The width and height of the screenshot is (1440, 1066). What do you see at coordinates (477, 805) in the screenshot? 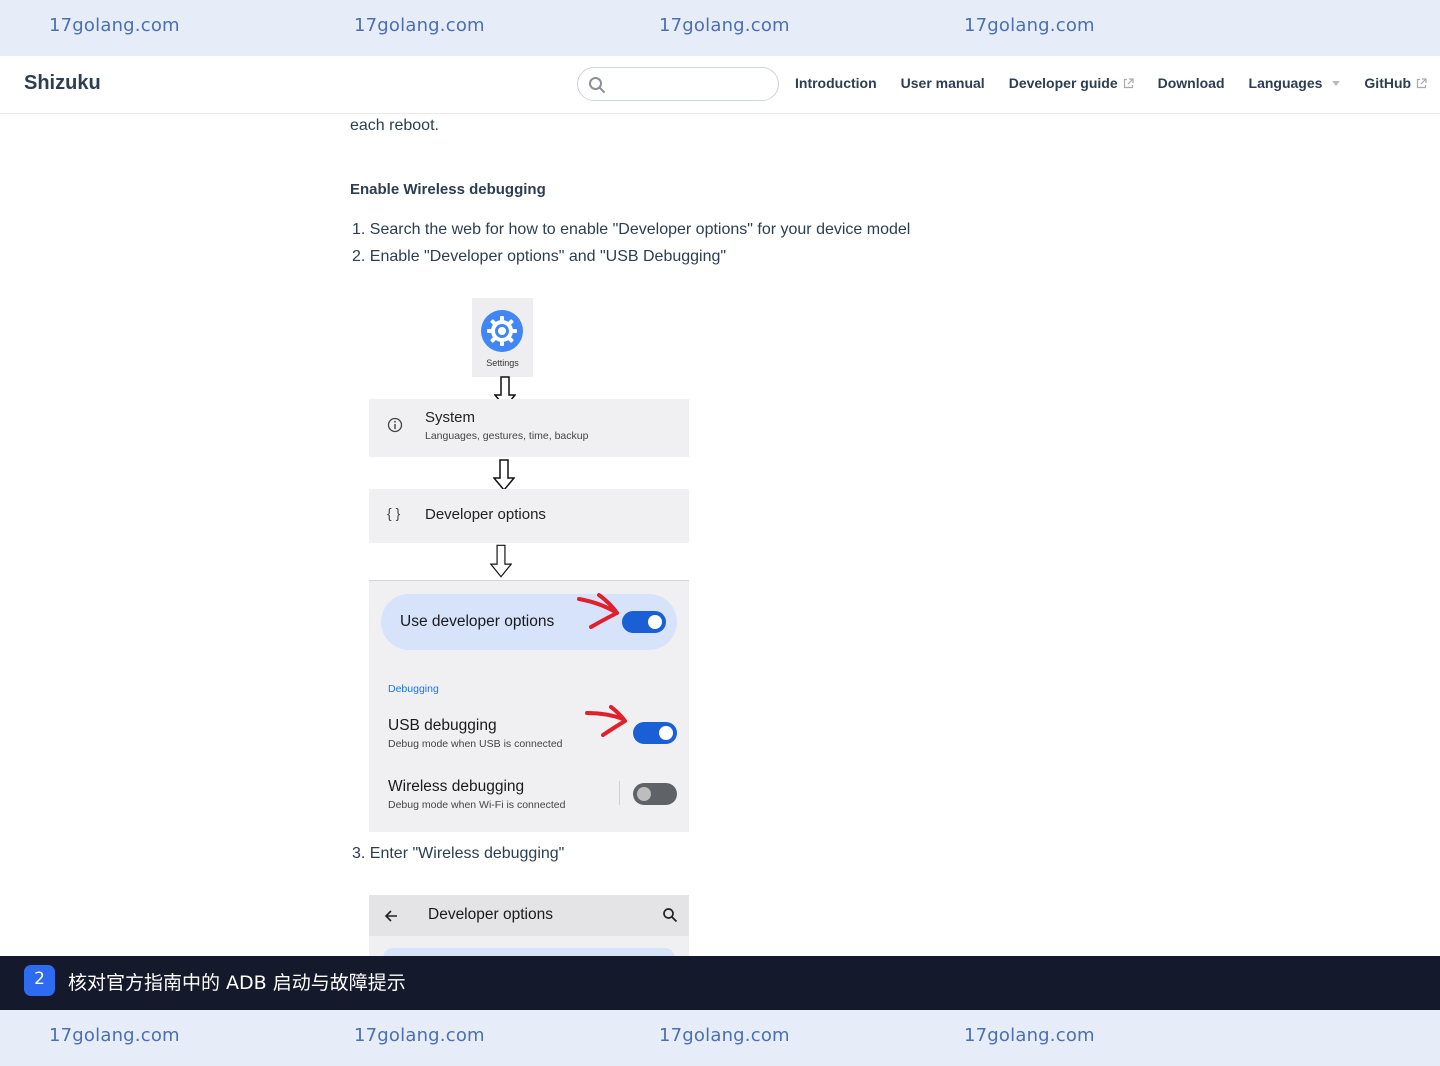
I see `wireless-debugging-subtitle: Debug mode when Wi-Fi is connected` at bounding box center [477, 805].